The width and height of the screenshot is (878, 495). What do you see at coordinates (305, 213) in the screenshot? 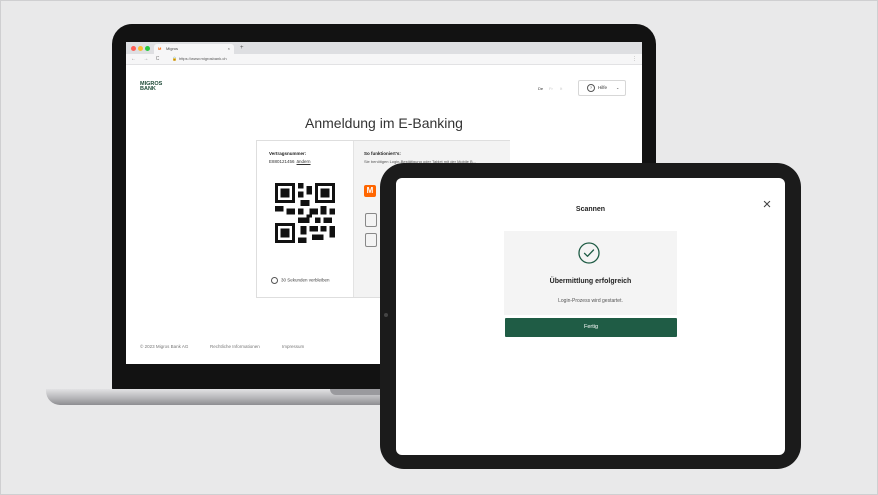
I see `qr-code-icon` at bounding box center [305, 213].